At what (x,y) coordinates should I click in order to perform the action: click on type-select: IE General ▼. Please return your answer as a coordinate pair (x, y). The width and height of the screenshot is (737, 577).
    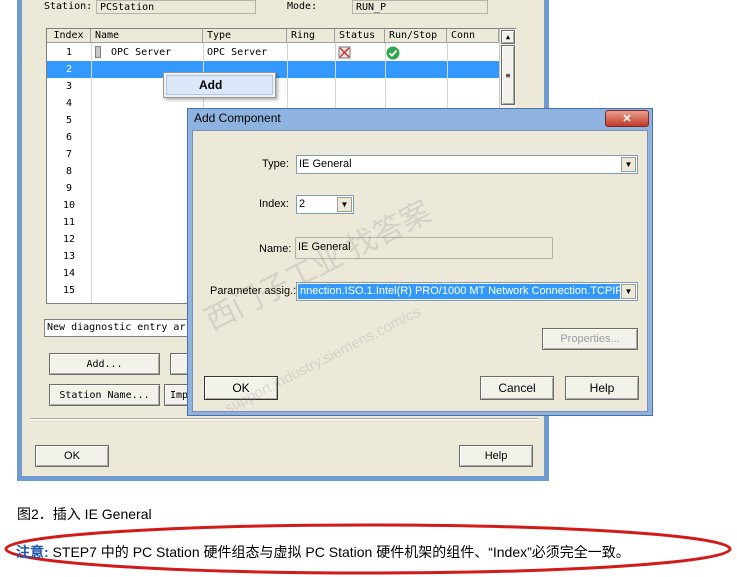
    Looking at the image, I should click on (467, 164).